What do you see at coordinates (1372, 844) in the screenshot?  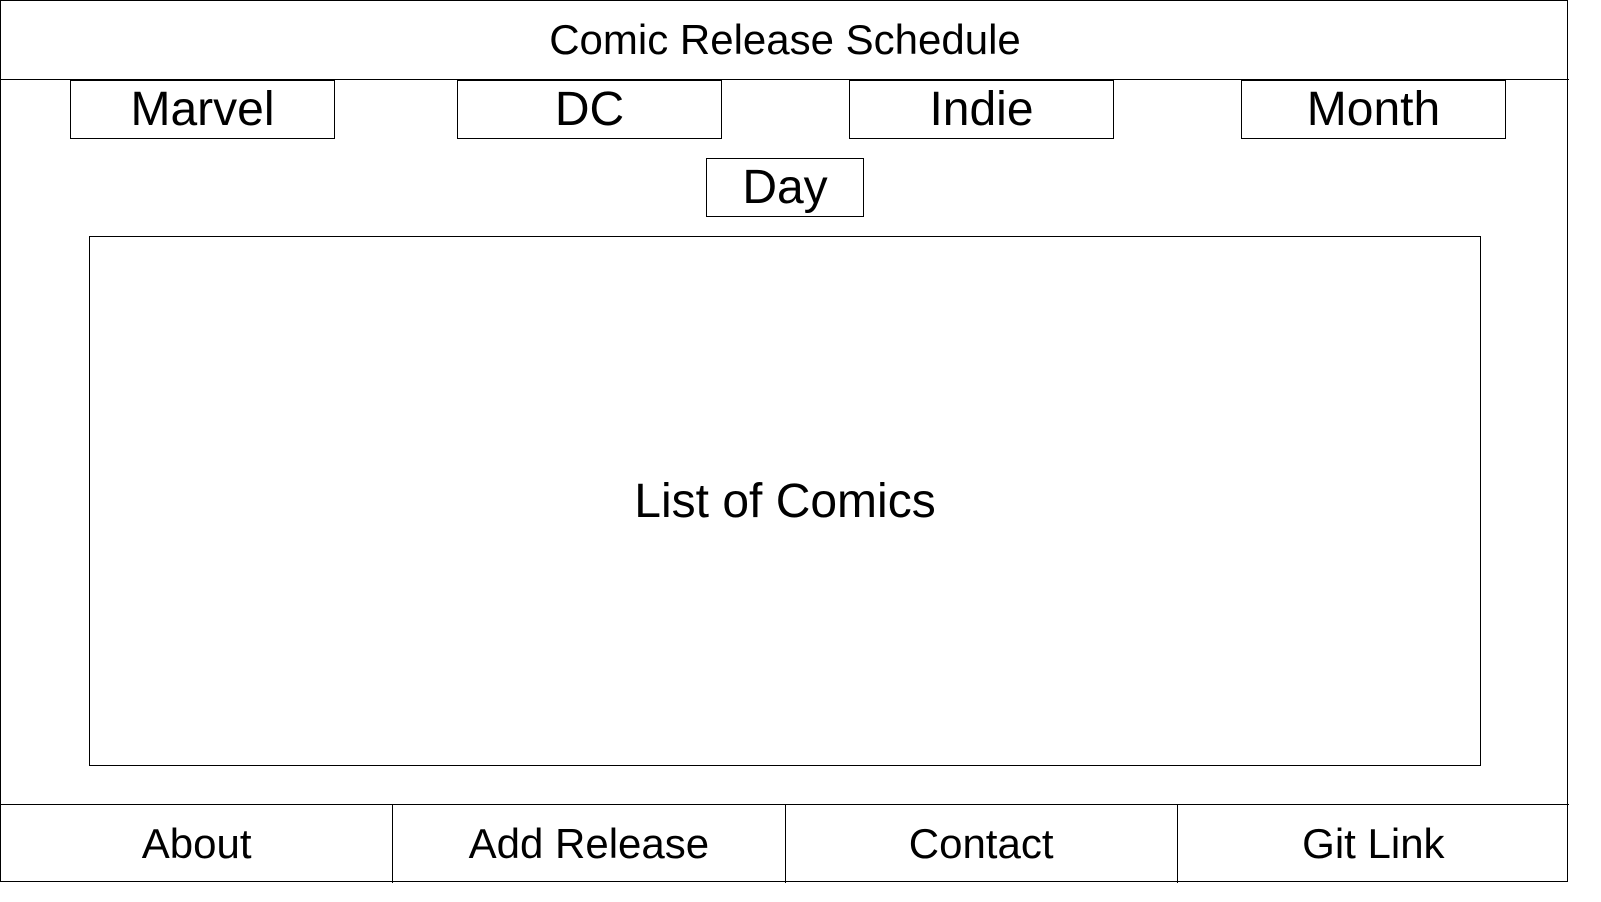 I see `footer-git-link: Git Link` at bounding box center [1372, 844].